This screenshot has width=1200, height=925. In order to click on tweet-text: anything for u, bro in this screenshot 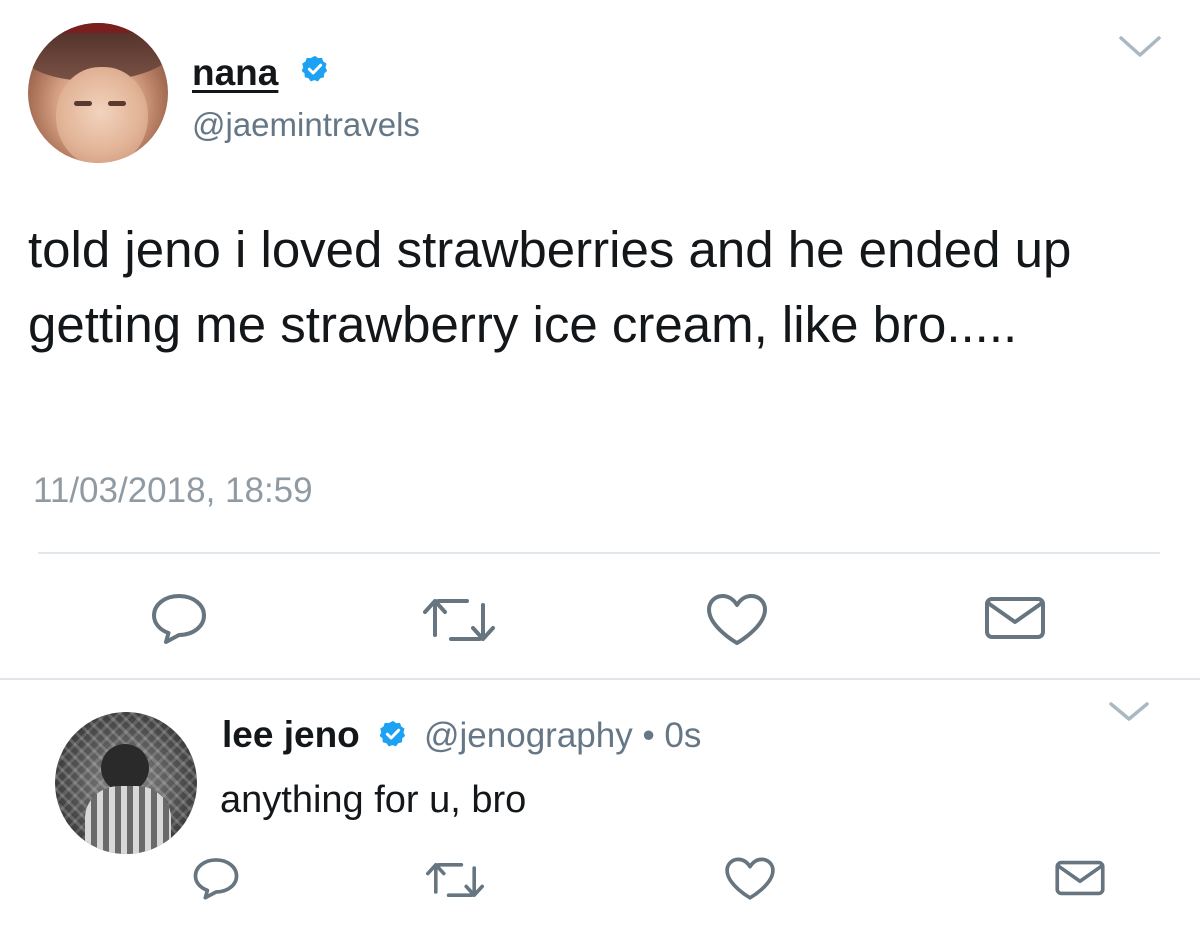, I will do `click(373, 800)`.